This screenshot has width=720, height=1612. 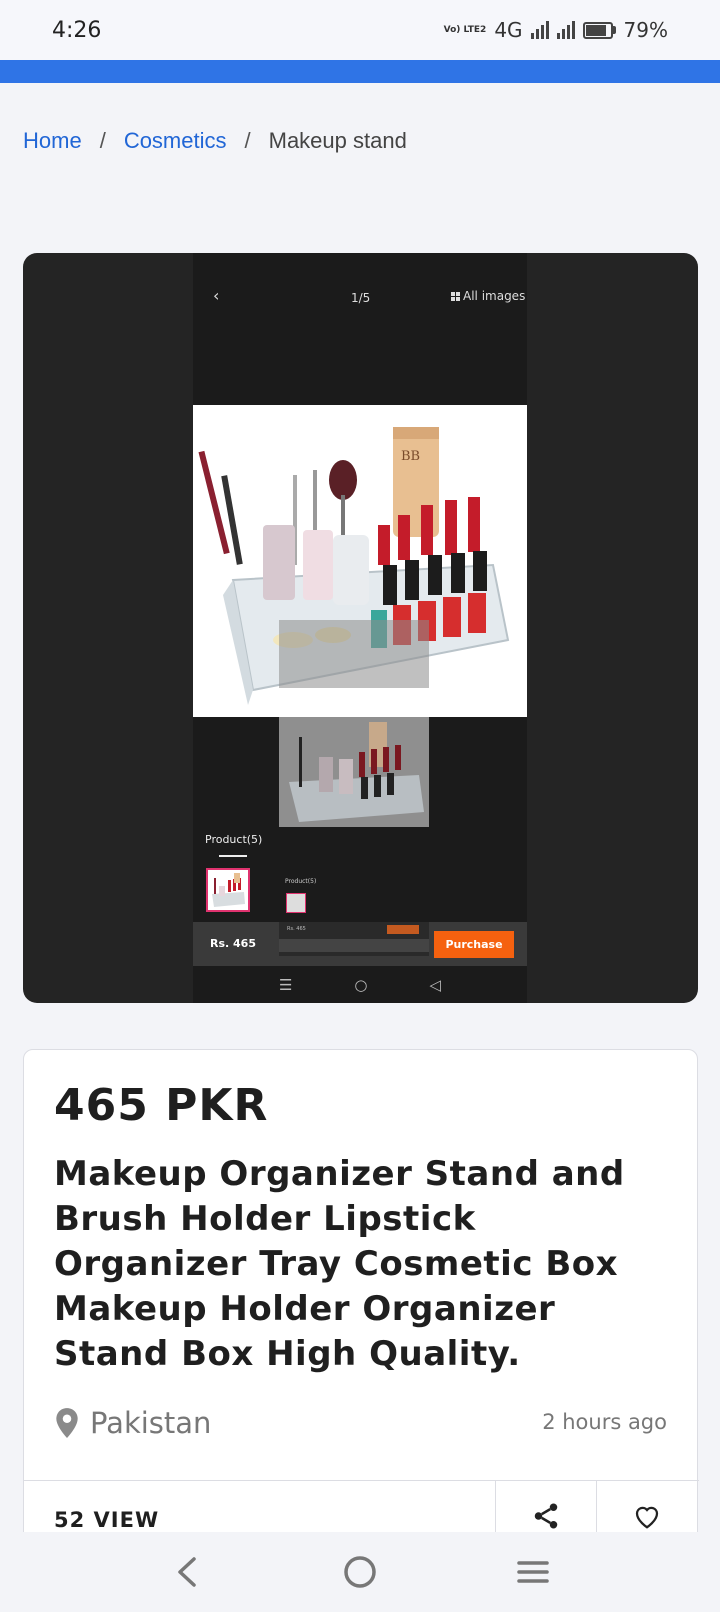 I want to click on posted-time: 2 hours ago, so click(x=604, y=1422).